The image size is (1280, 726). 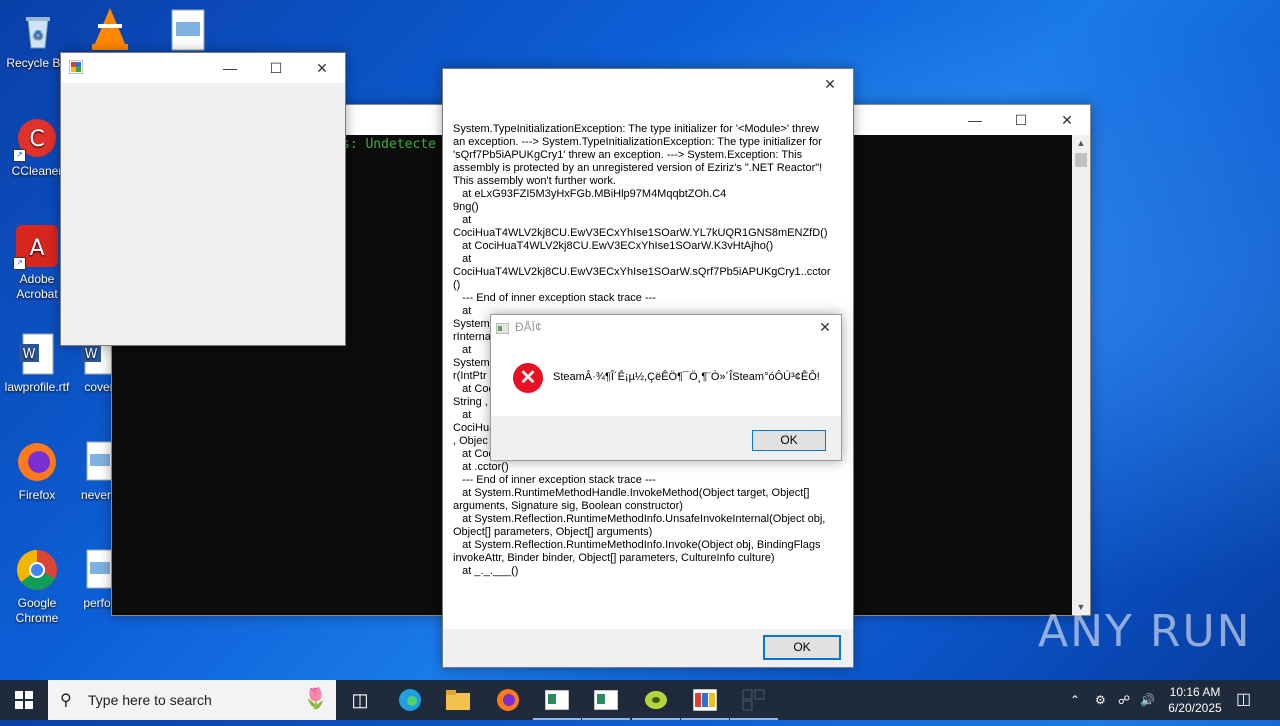 What do you see at coordinates (276, 68) in the screenshot?
I see `maximize-button: ☐` at bounding box center [276, 68].